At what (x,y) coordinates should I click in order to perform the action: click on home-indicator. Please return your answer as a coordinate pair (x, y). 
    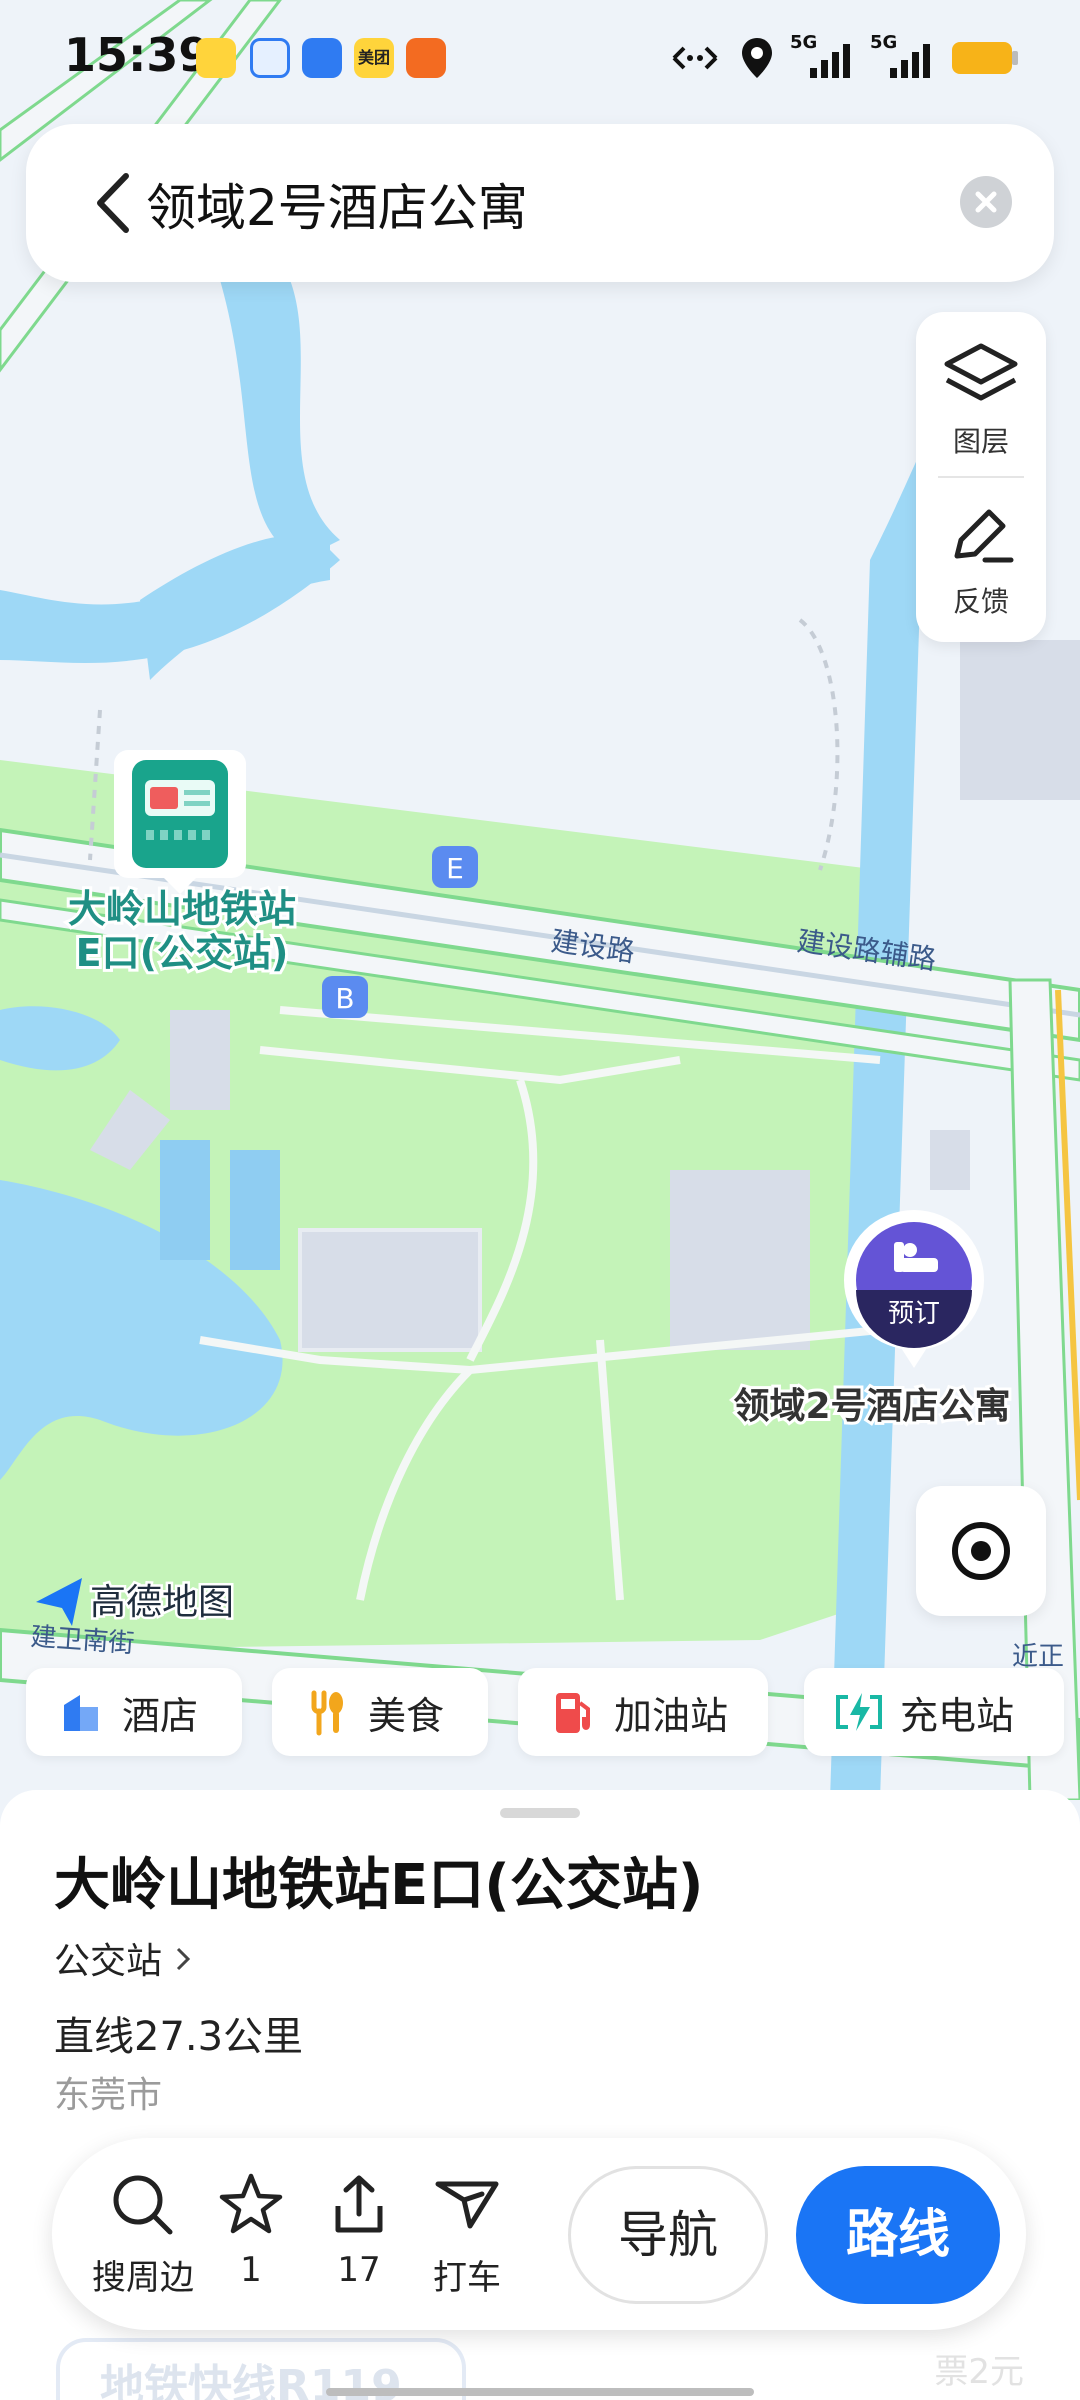
    Looking at the image, I should click on (540, 2392).